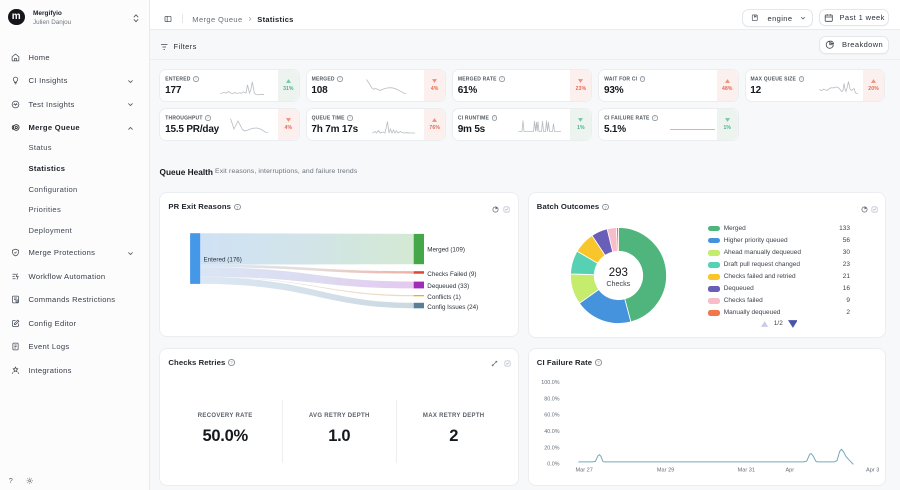  I want to click on svg-text: Checks Failed (9), so click(452, 274).